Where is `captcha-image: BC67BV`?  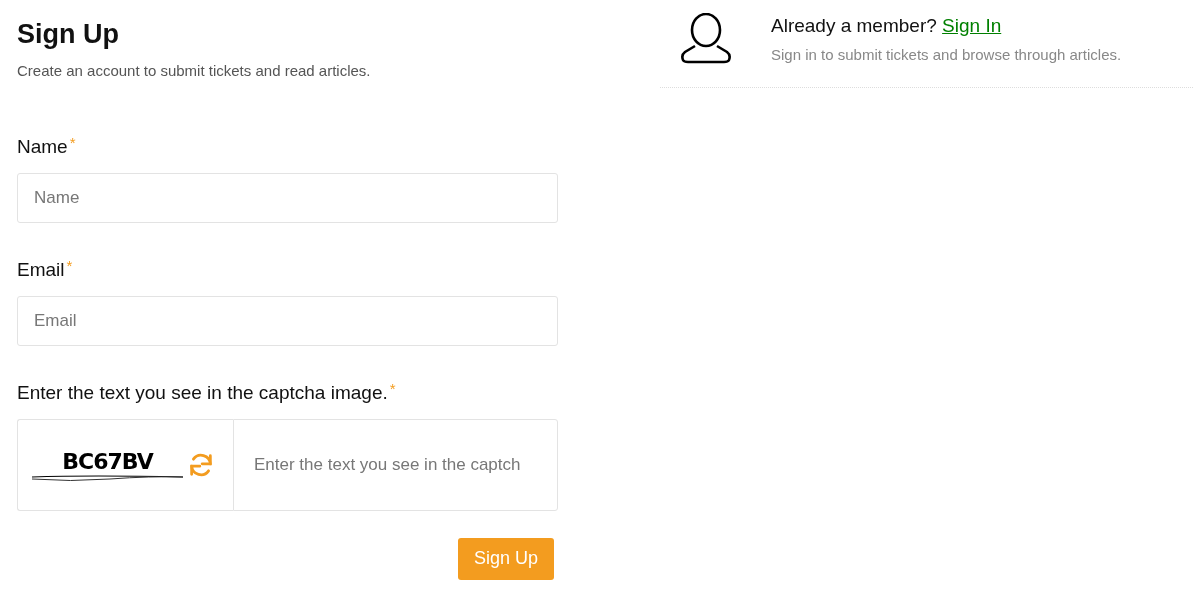
captcha-image: BC67BV is located at coordinates (107, 464).